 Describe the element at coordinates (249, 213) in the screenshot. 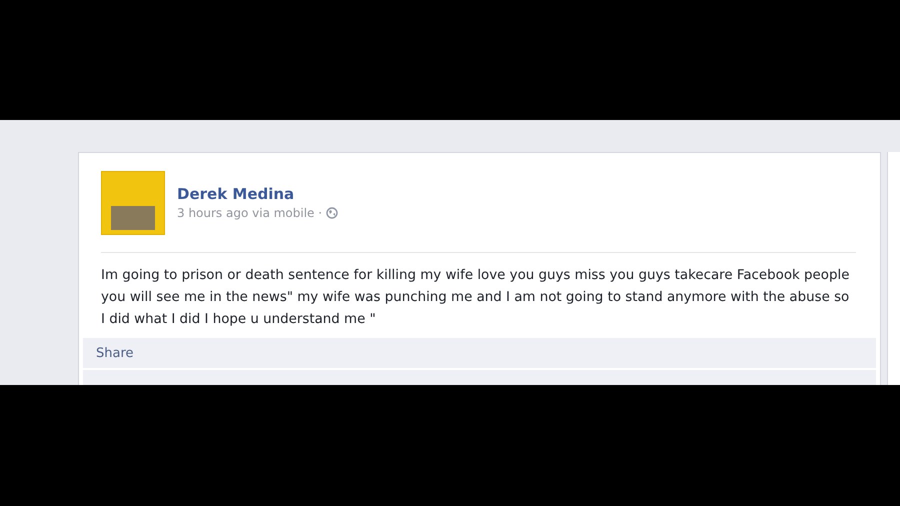

I see `post-time: 3 hours ago via mobile ·` at that location.